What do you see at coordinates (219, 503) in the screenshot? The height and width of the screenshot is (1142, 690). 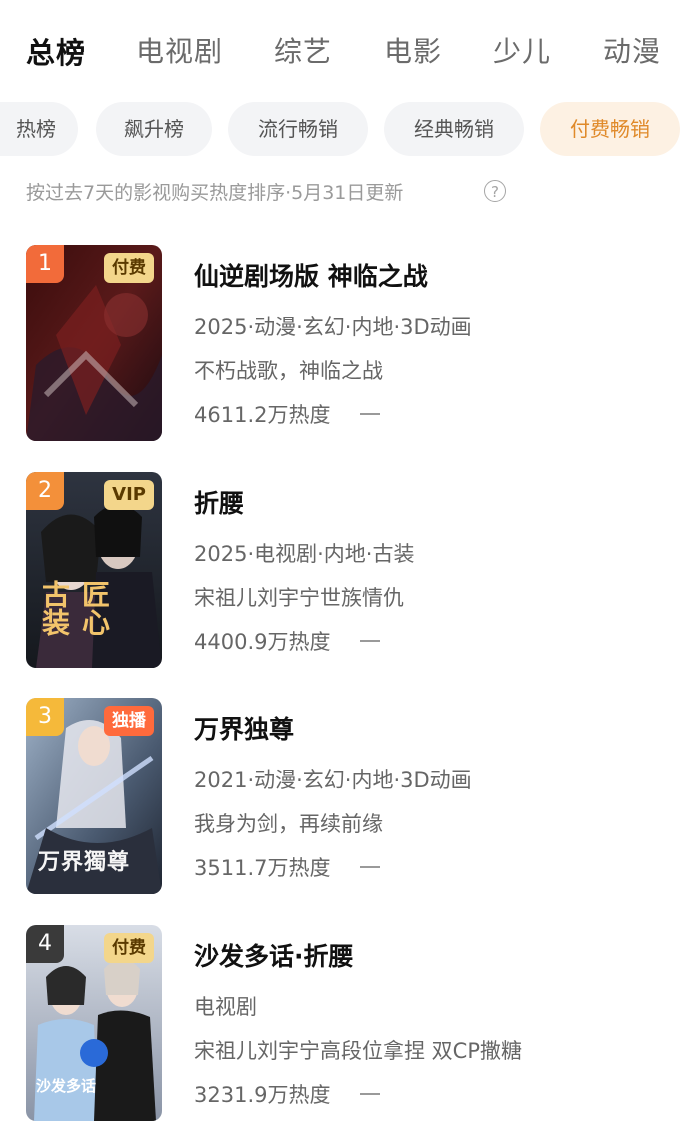 I see `item-title: 折腰` at bounding box center [219, 503].